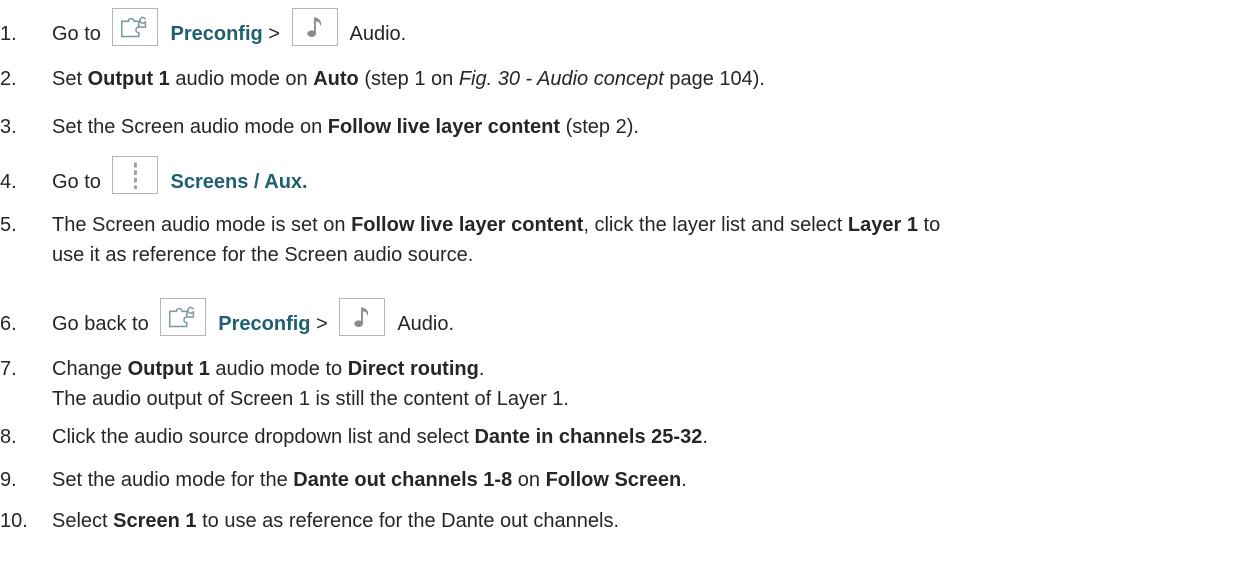 The width and height of the screenshot is (1260, 585). What do you see at coordinates (278, 369) in the screenshot?
I see `text-segment: audio mode to` at bounding box center [278, 369].